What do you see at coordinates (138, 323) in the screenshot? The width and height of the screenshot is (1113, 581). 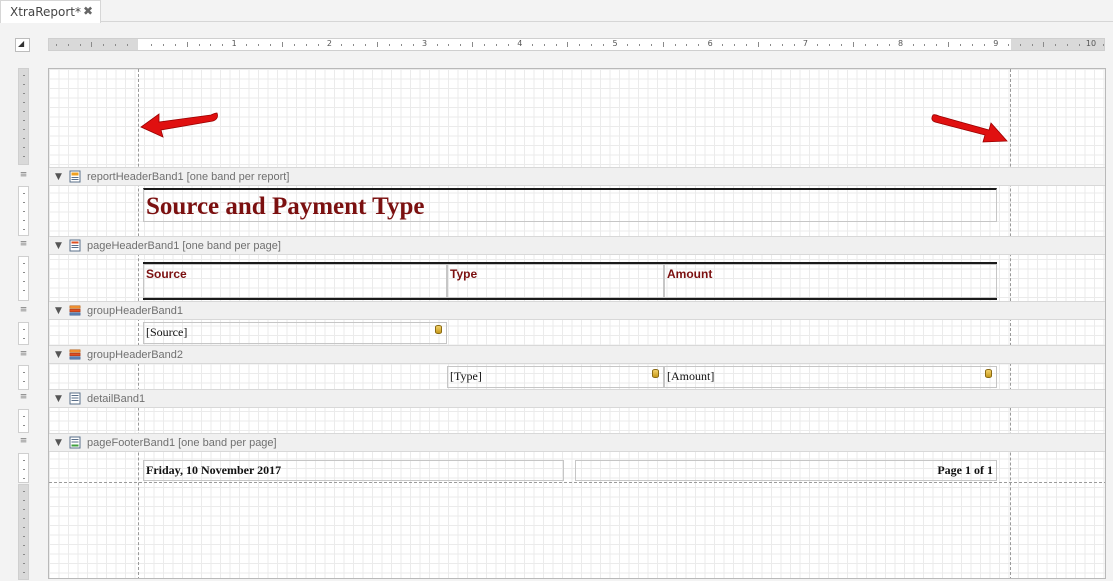 I see `left-margin-line` at bounding box center [138, 323].